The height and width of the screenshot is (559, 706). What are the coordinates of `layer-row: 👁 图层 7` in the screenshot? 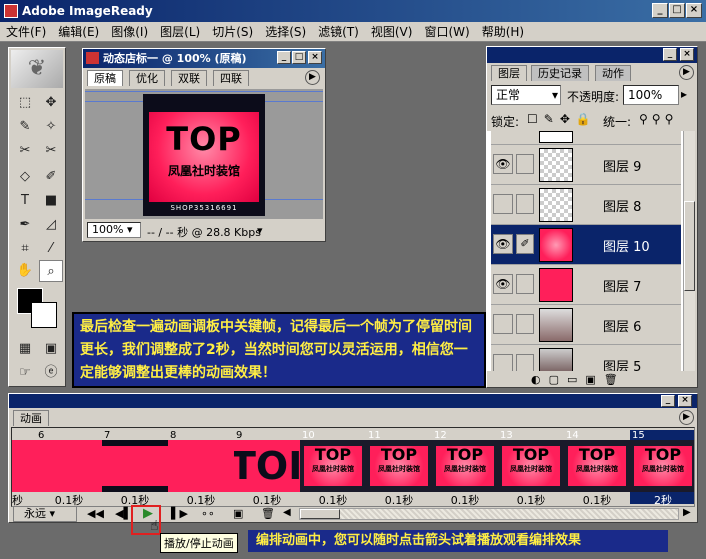 It's located at (586, 285).